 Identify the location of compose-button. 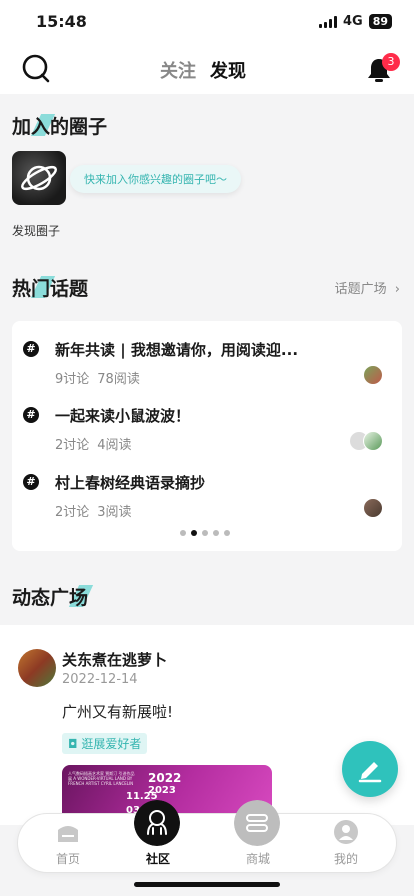
(370, 769).